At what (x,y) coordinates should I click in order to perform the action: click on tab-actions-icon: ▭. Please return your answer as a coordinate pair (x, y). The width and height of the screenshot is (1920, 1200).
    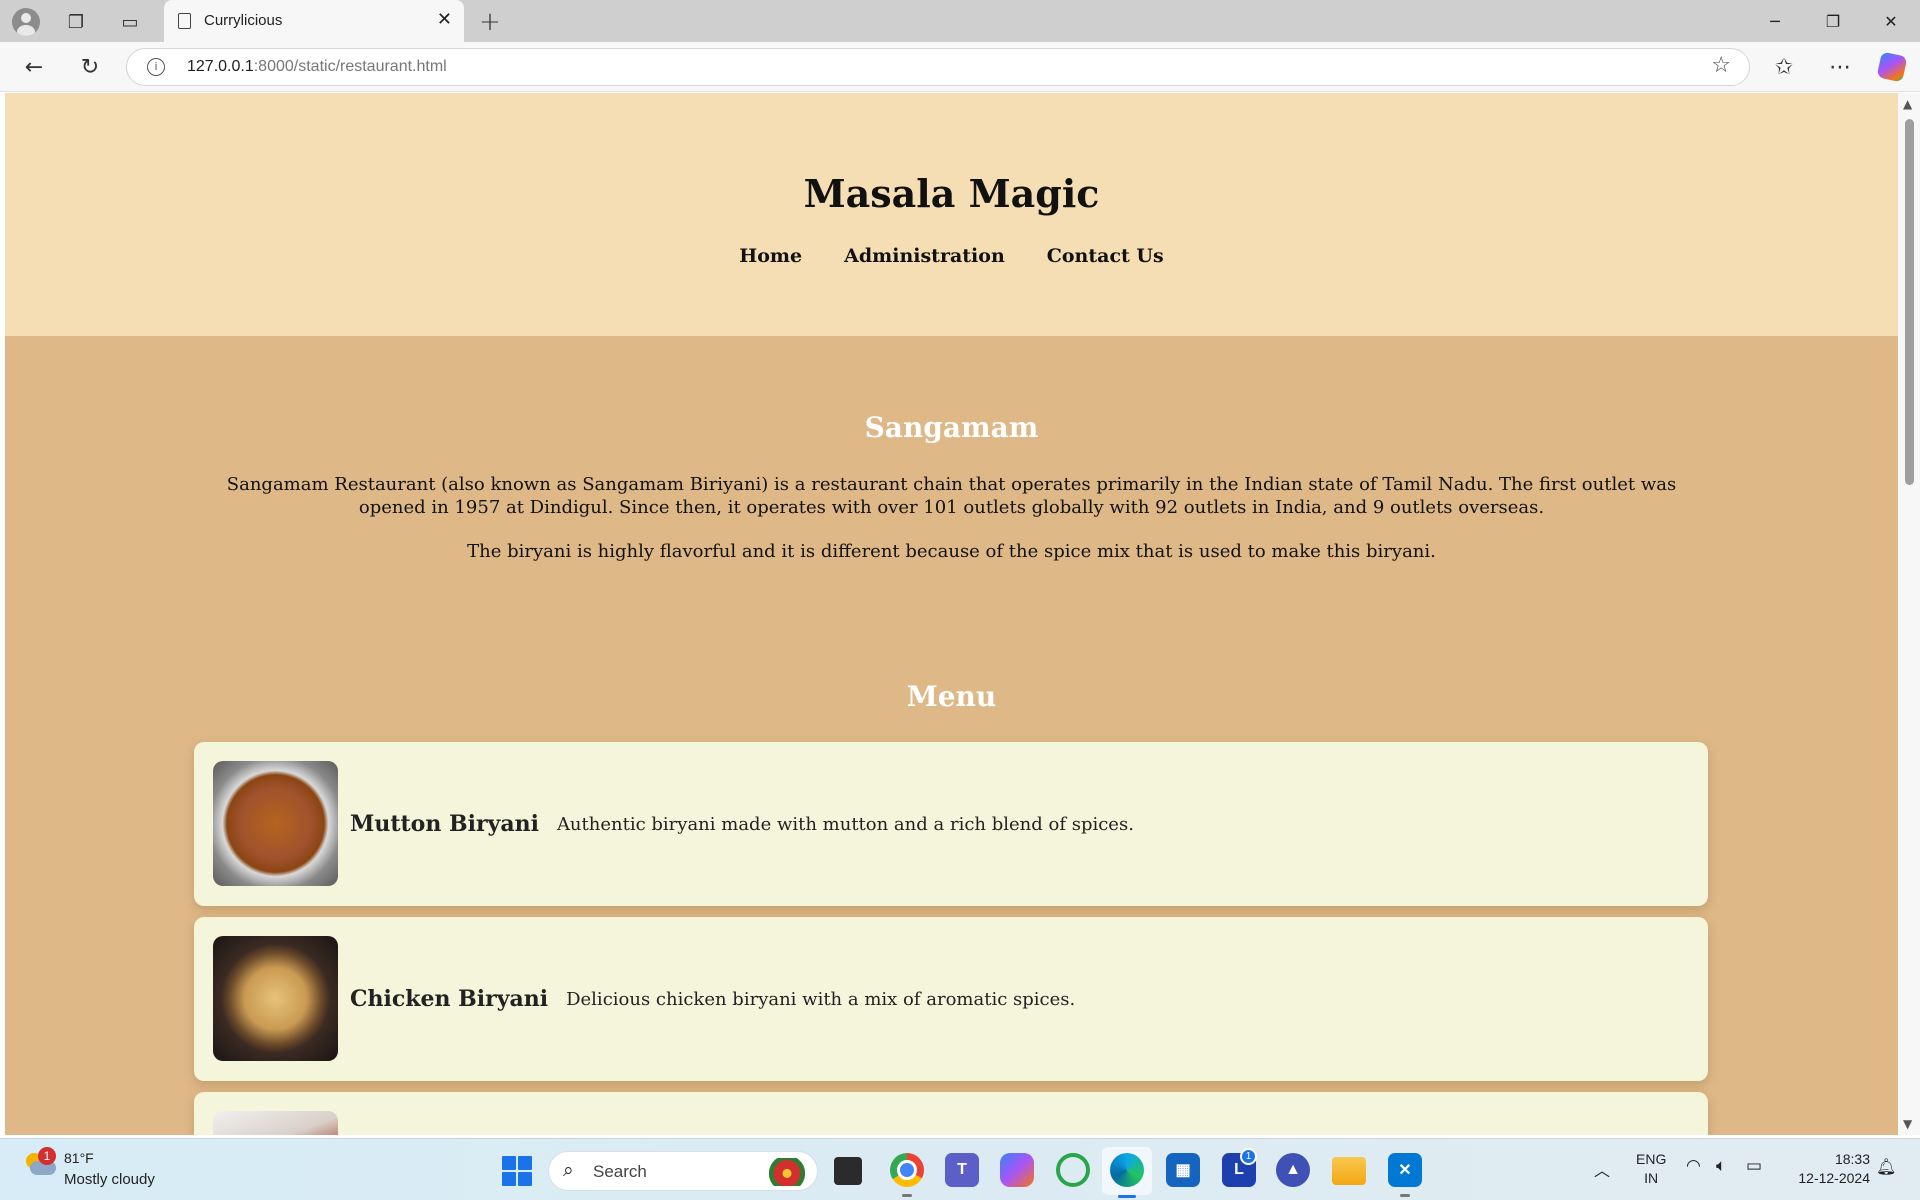
    Looking at the image, I should click on (130, 22).